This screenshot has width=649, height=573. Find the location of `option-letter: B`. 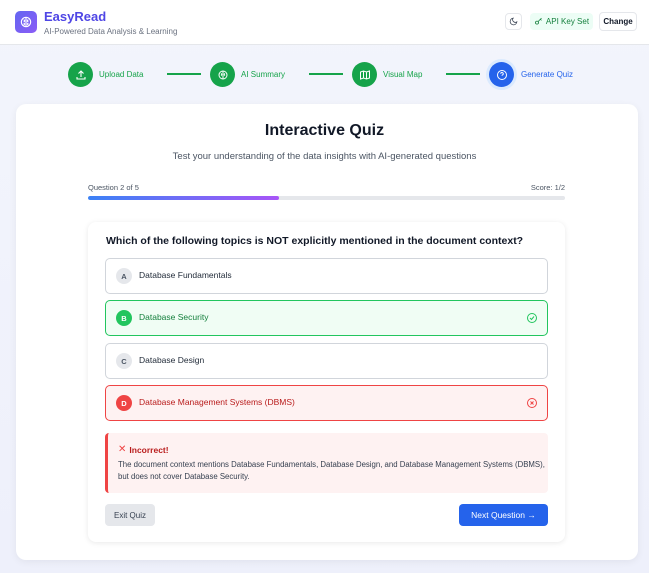

option-letter: B is located at coordinates (124, 318).